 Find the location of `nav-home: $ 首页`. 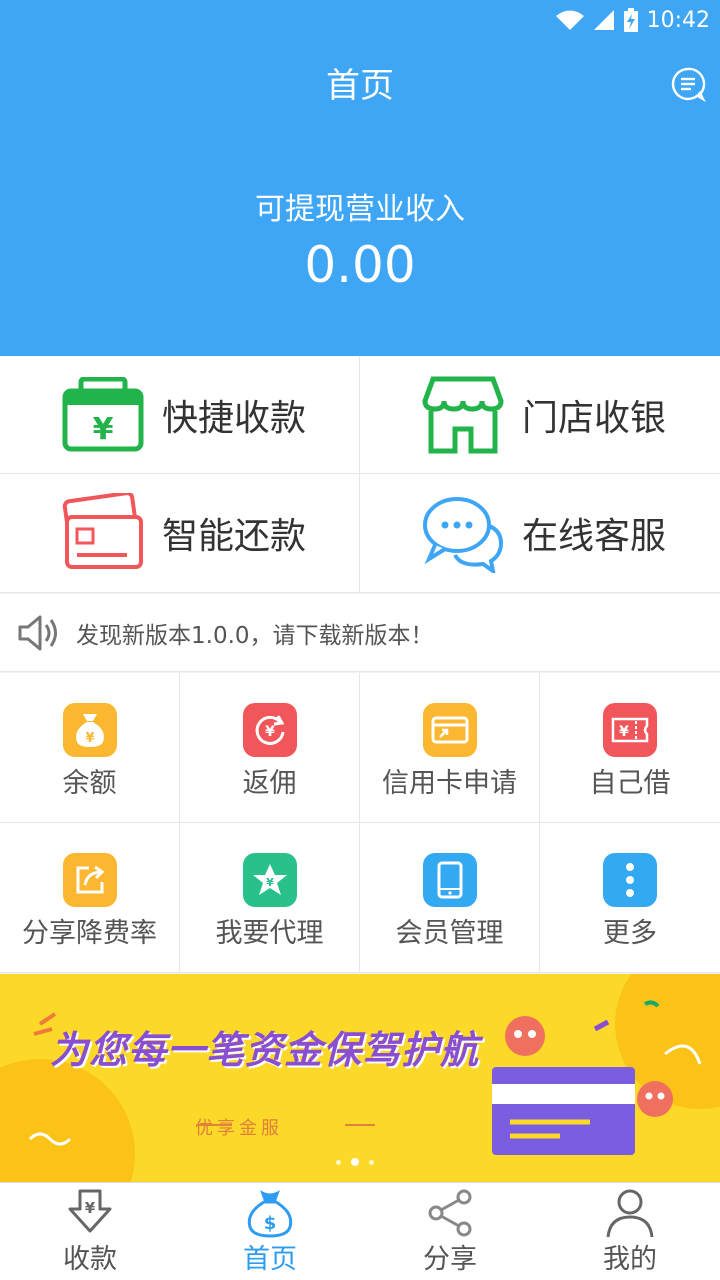

nav-home: $ 首页 is located at coordinates (270, 1231).